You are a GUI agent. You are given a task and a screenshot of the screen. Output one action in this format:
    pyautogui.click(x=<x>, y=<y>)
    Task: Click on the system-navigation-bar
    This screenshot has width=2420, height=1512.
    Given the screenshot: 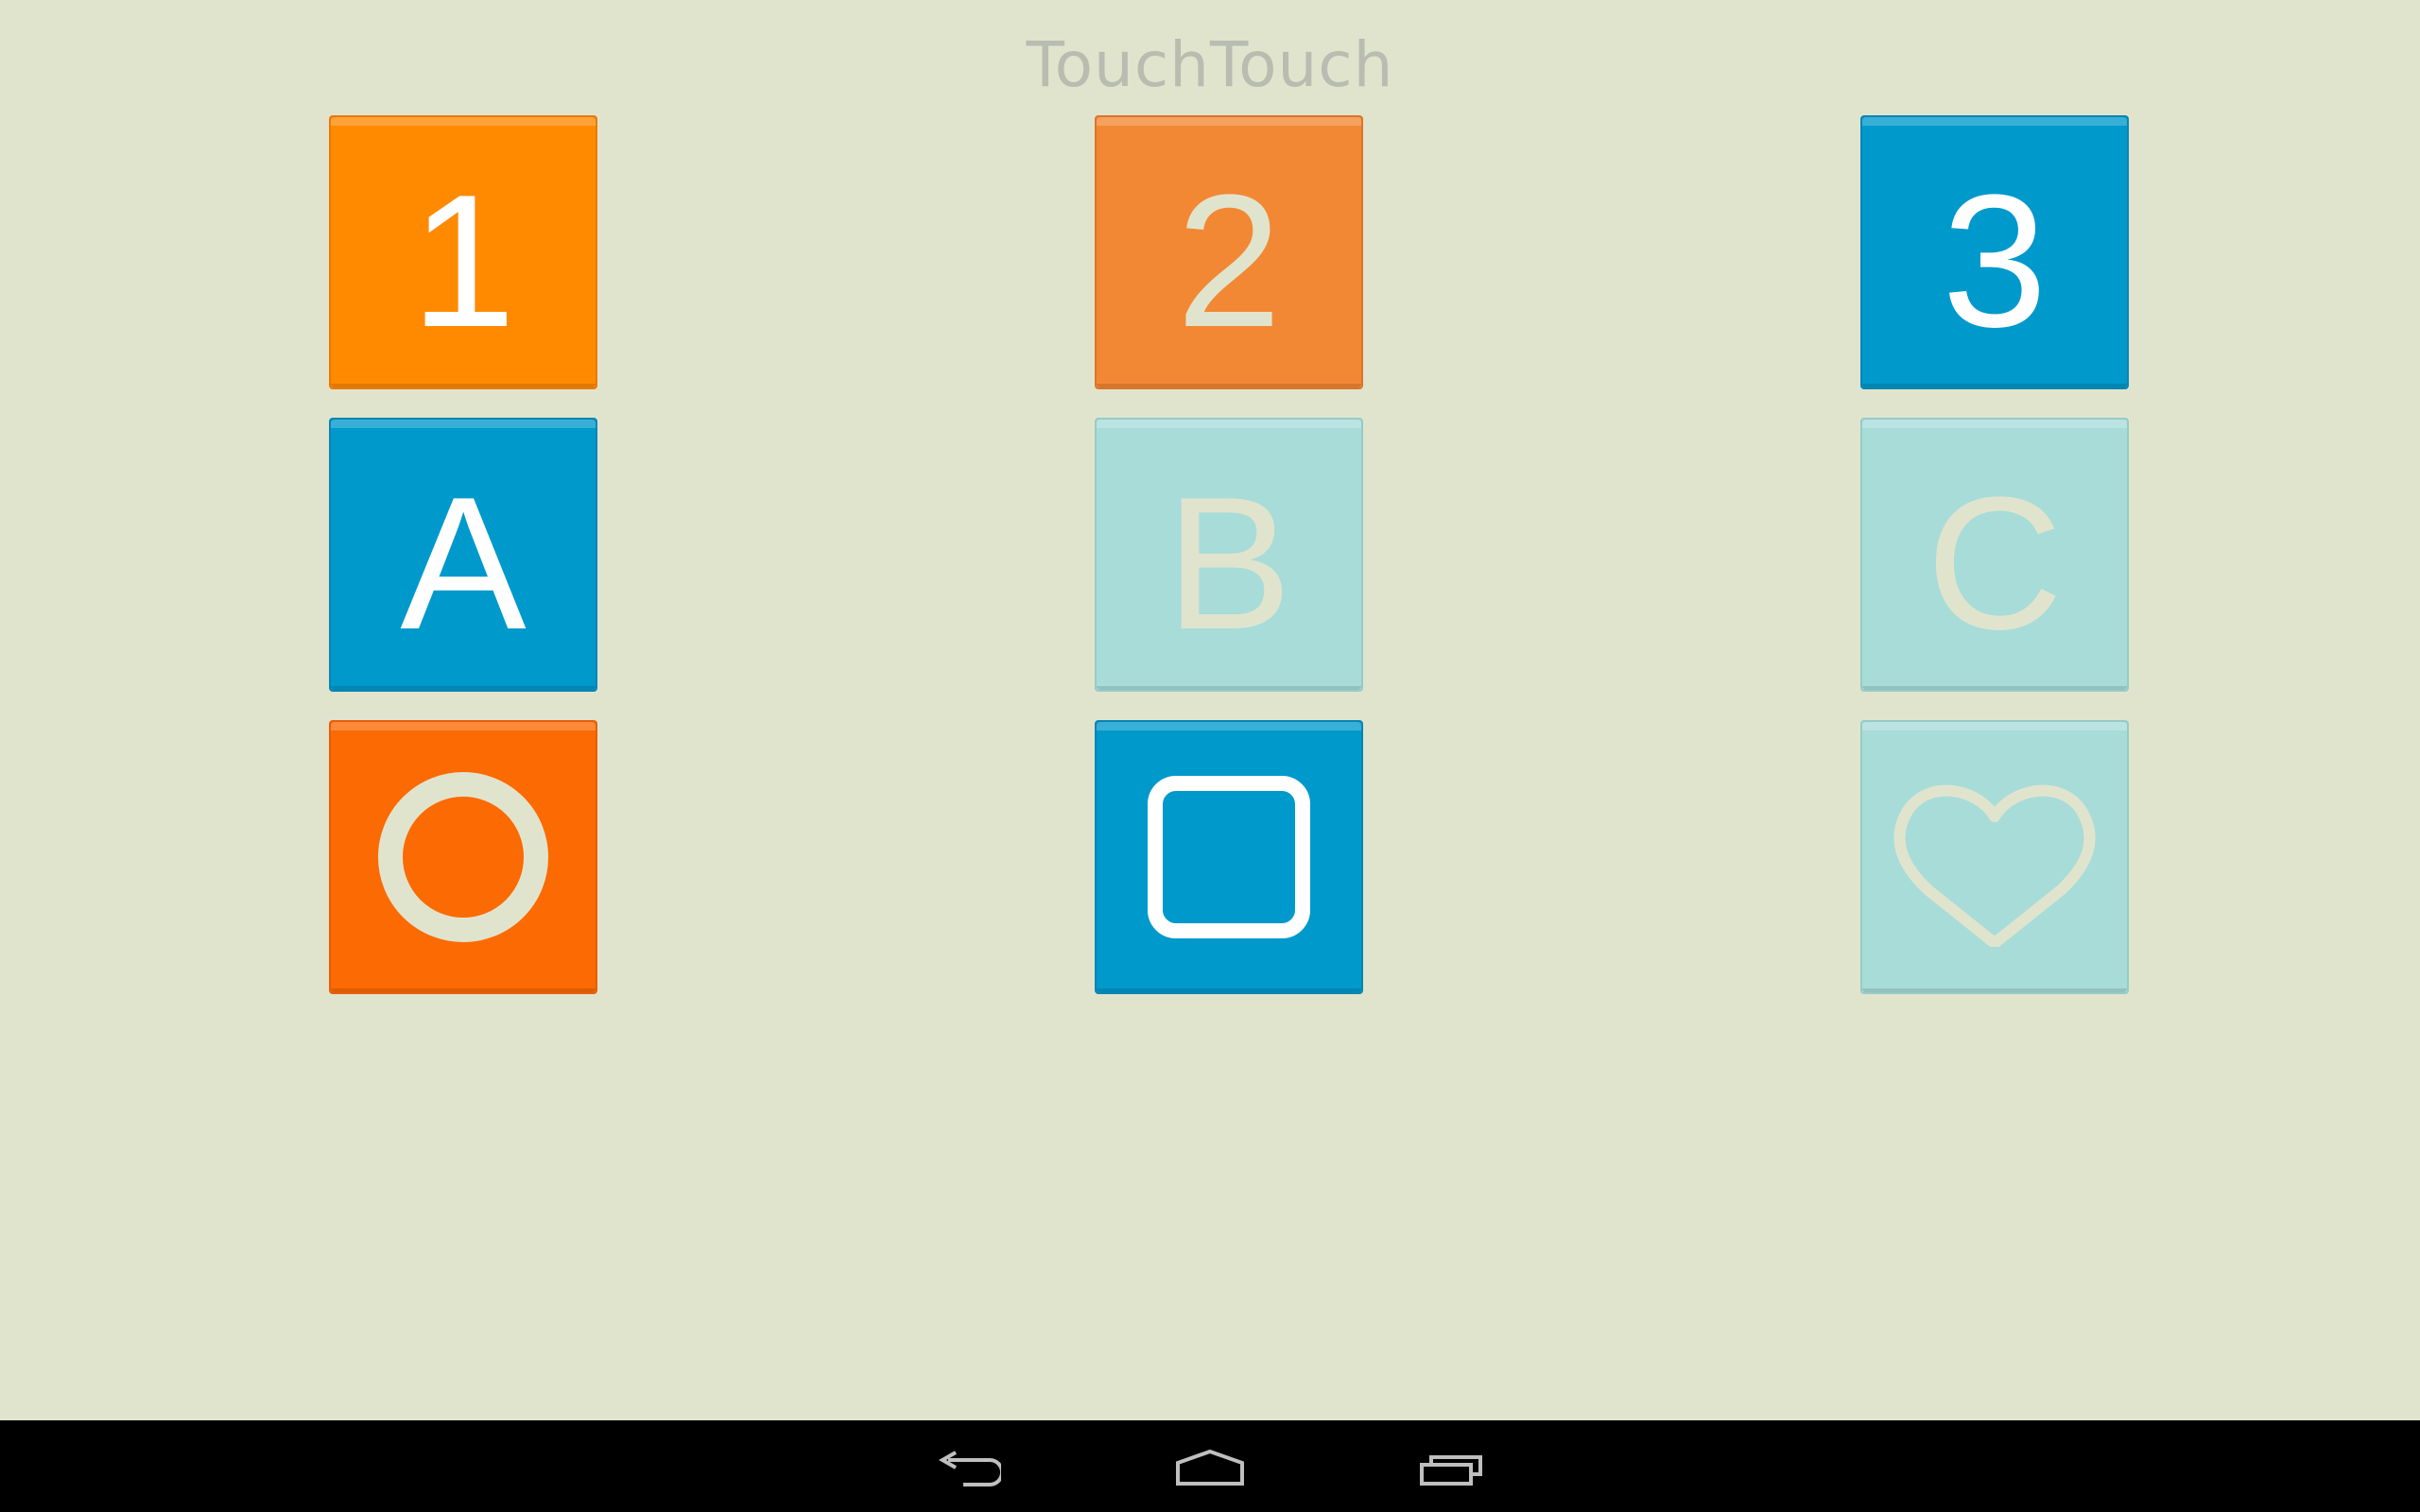 What is the action you would take?
    pyautogui.click(x=1210, y=1466)
    